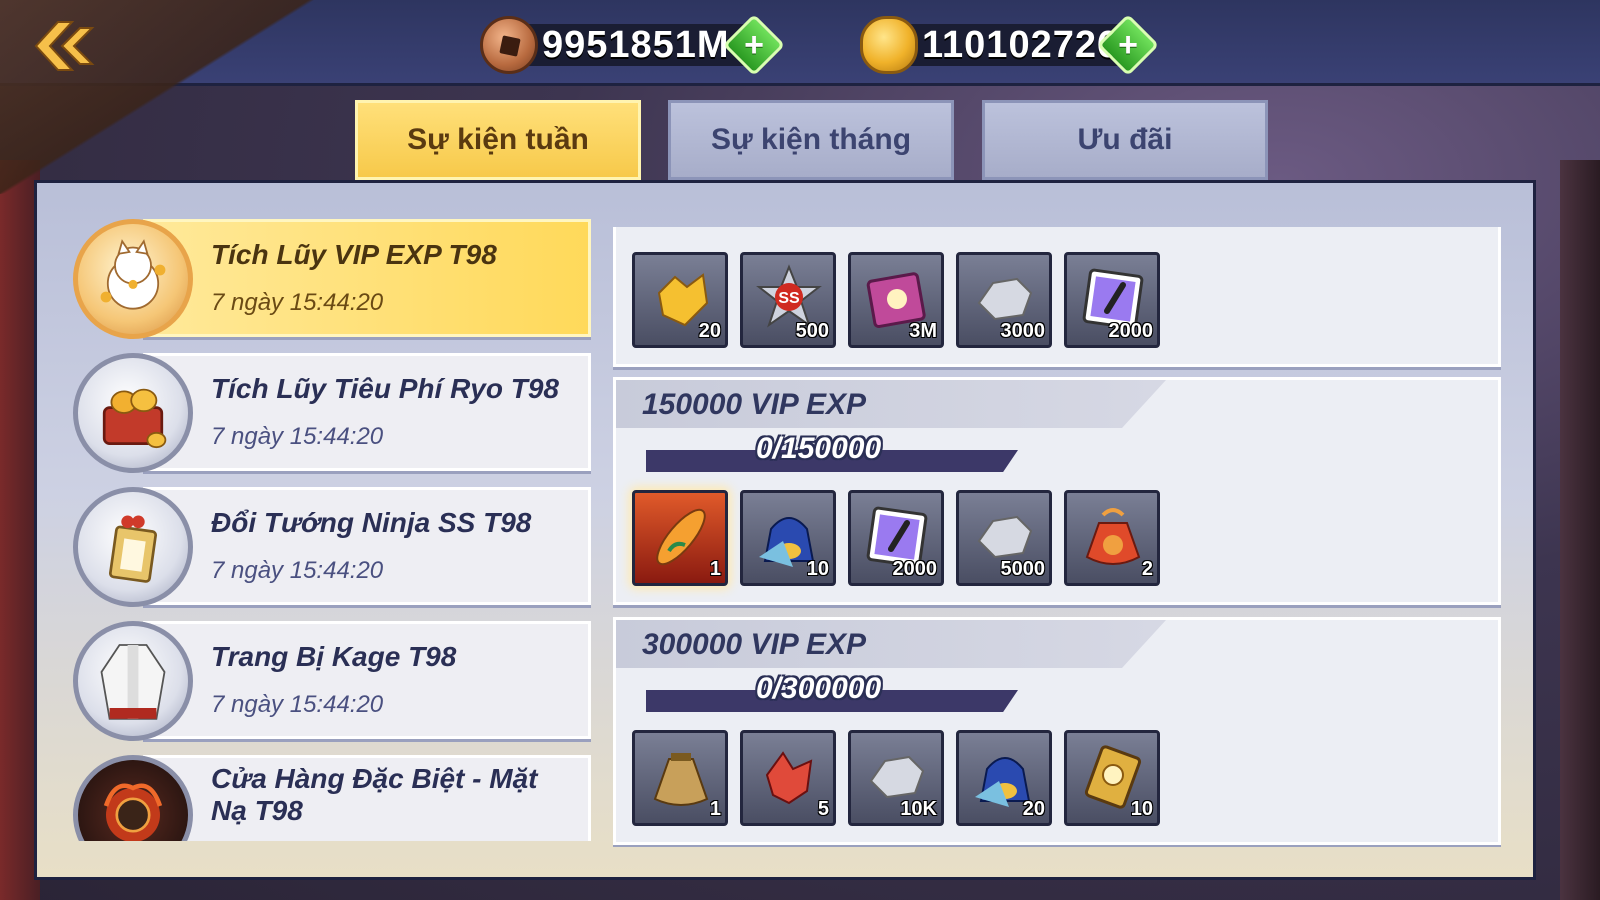 The height and width of the screenshot is (900, 1600). Describe the element at coordinates (889, 45) in the screenshot. I see `gold-ingot-icon` at that location.